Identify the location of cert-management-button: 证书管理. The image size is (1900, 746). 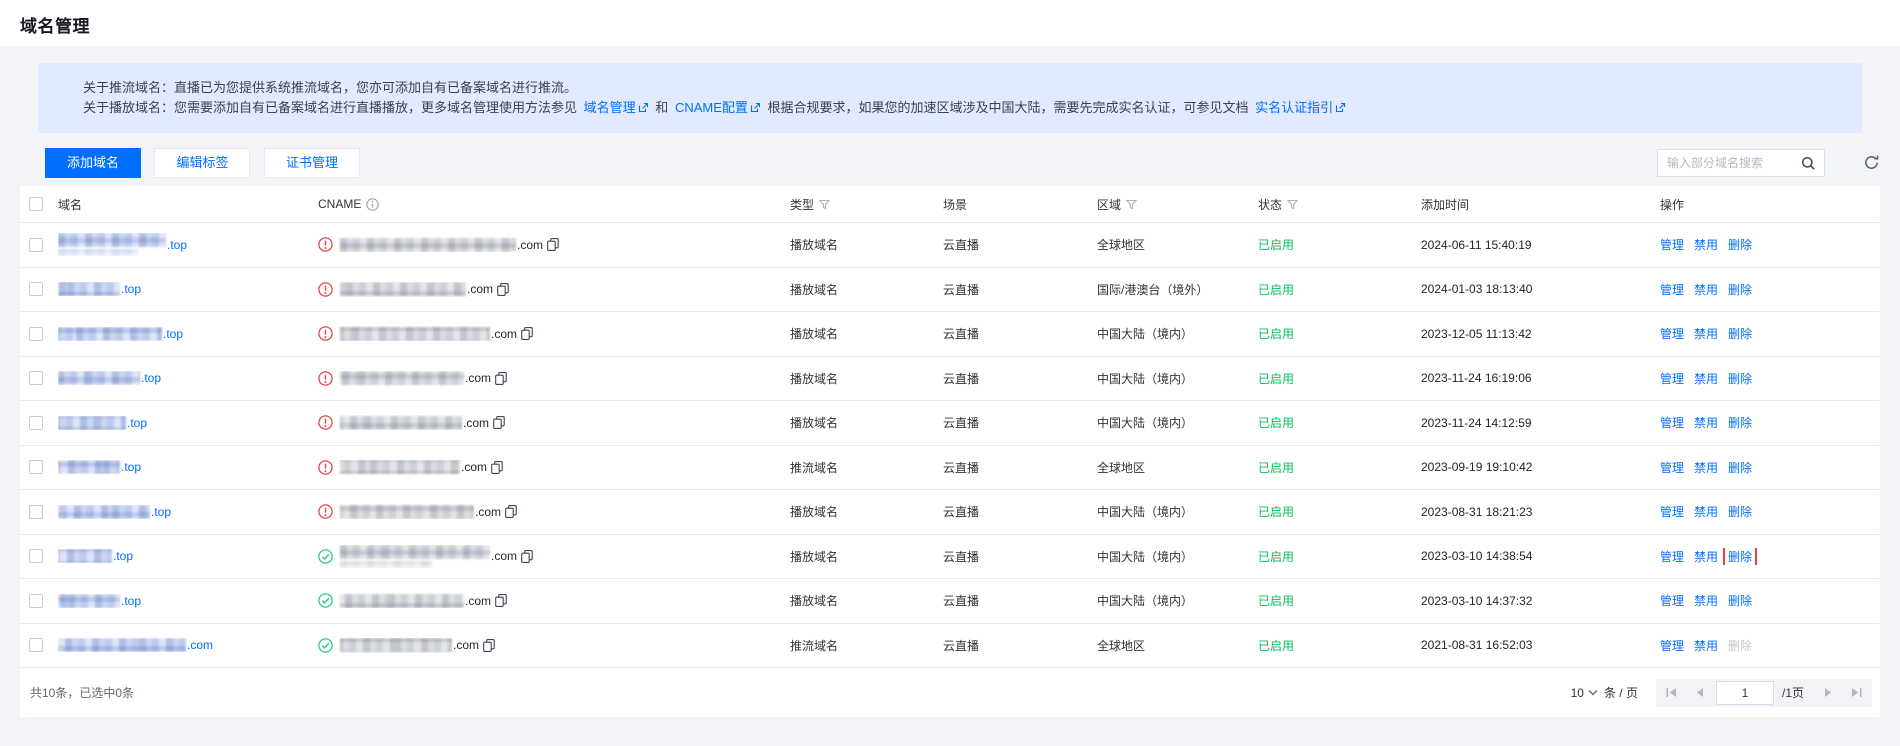
(311, 163).